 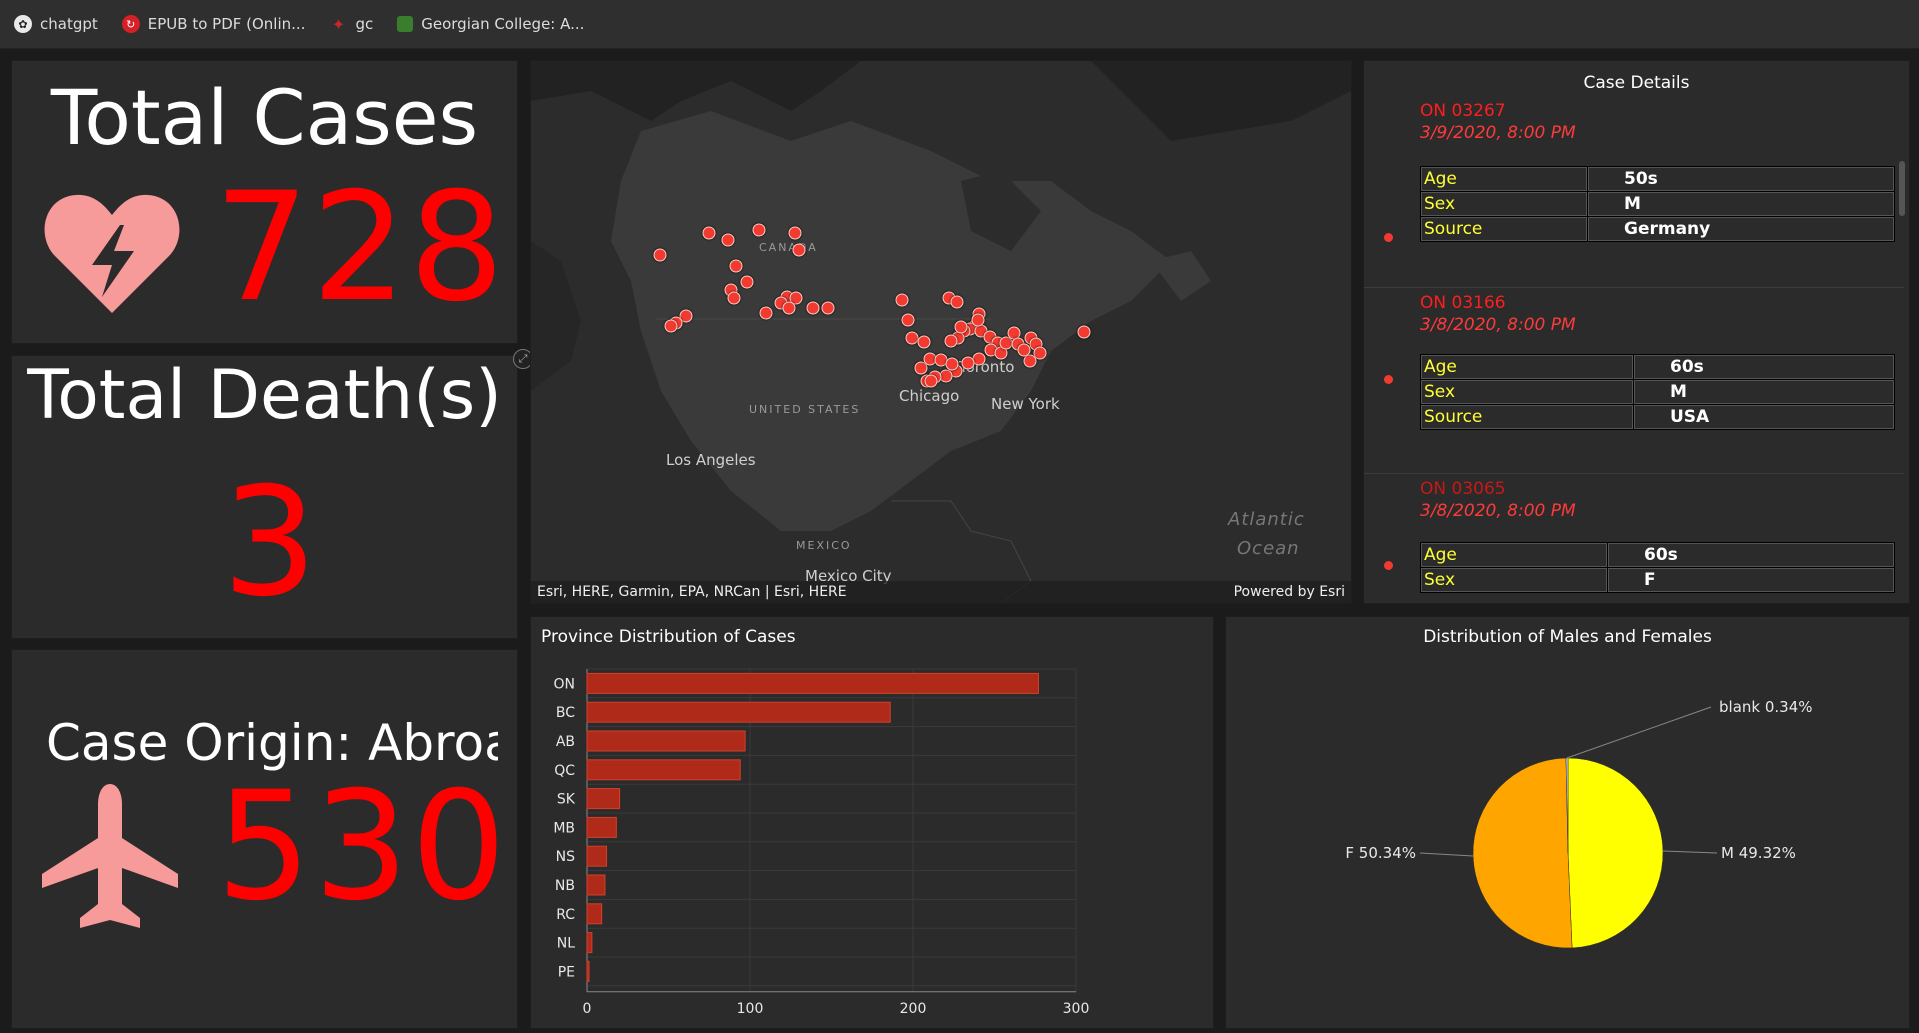 I want to click on map-label-canada: CANADA, so click(x=788, y=247).